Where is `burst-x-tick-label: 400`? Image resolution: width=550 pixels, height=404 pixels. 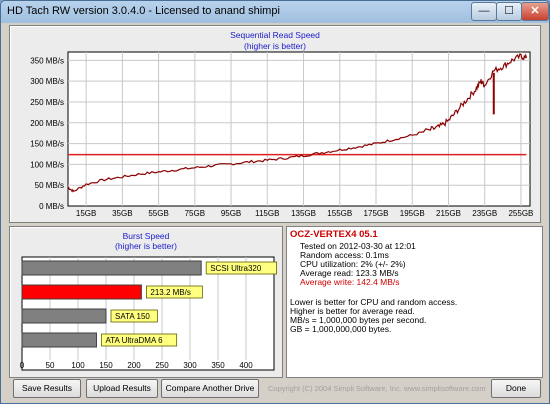 burst-x-tick-label: 400 is located at coordinates (246, 365).